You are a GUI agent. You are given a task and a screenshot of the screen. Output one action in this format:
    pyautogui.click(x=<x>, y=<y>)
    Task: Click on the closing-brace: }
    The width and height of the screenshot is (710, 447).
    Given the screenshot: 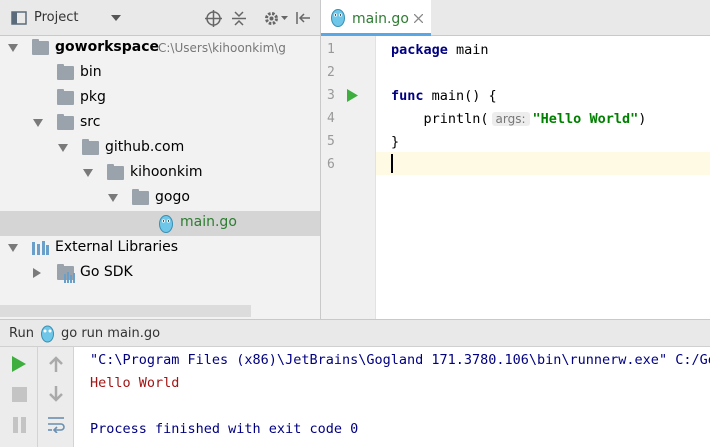 What is the action you would take?
    pyautogui.click(x=395, y=142)
    